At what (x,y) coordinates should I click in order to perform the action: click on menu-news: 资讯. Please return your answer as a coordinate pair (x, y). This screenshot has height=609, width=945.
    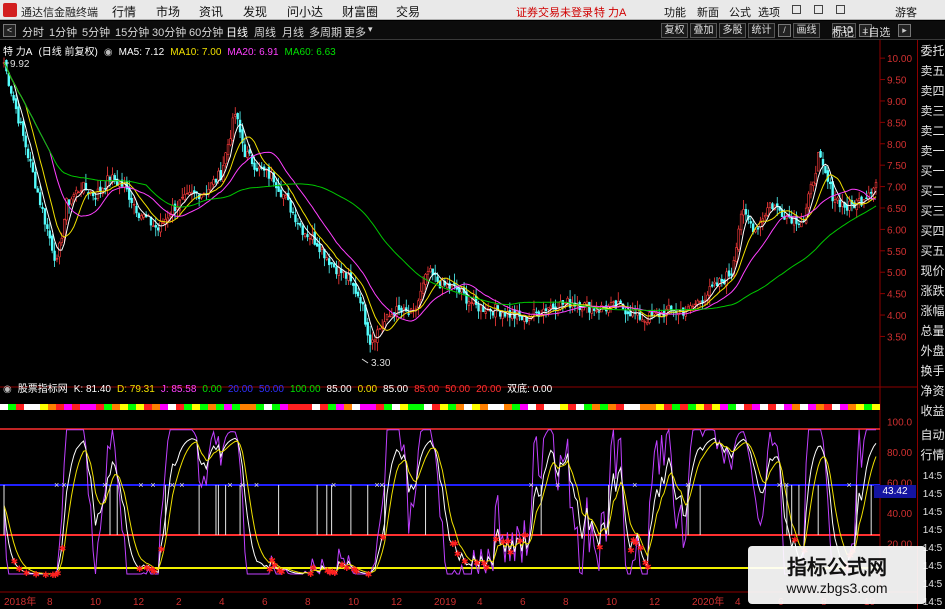
    Looking at the image, I should click on (211, 11).